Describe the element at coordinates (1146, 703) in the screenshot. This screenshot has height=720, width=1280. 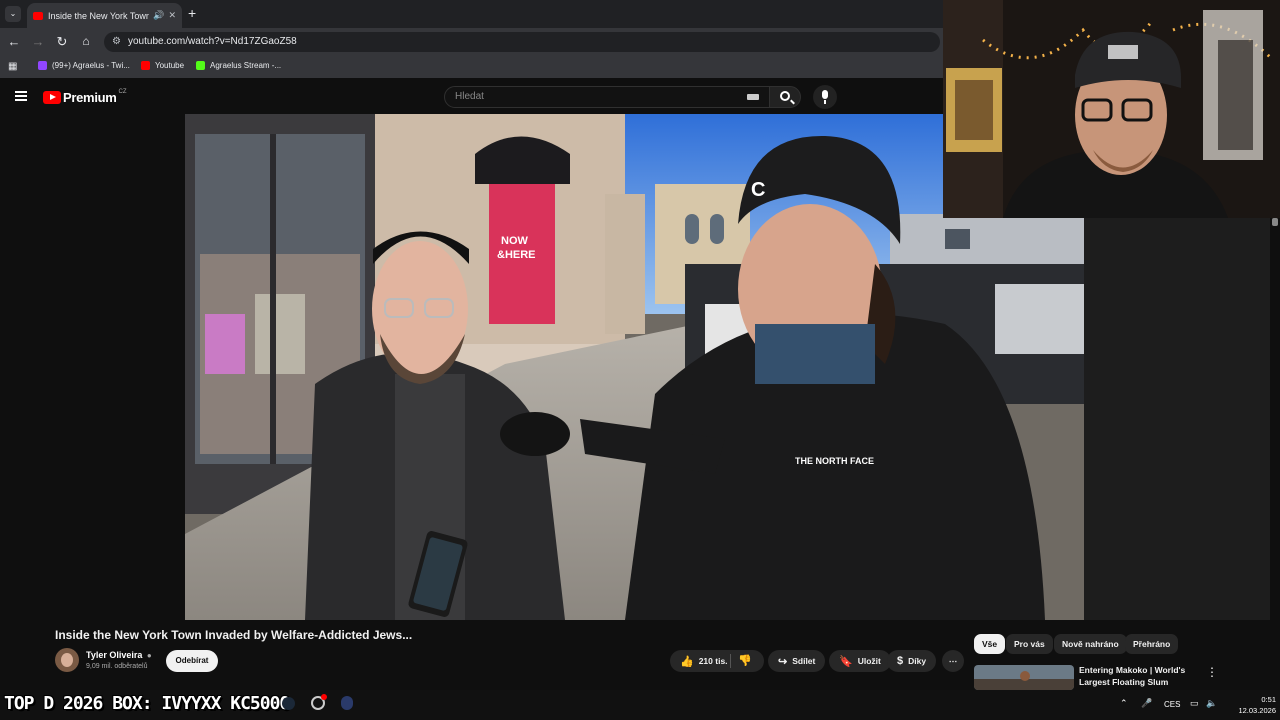
I see `tray-mic-icon: 🎤` at that location.